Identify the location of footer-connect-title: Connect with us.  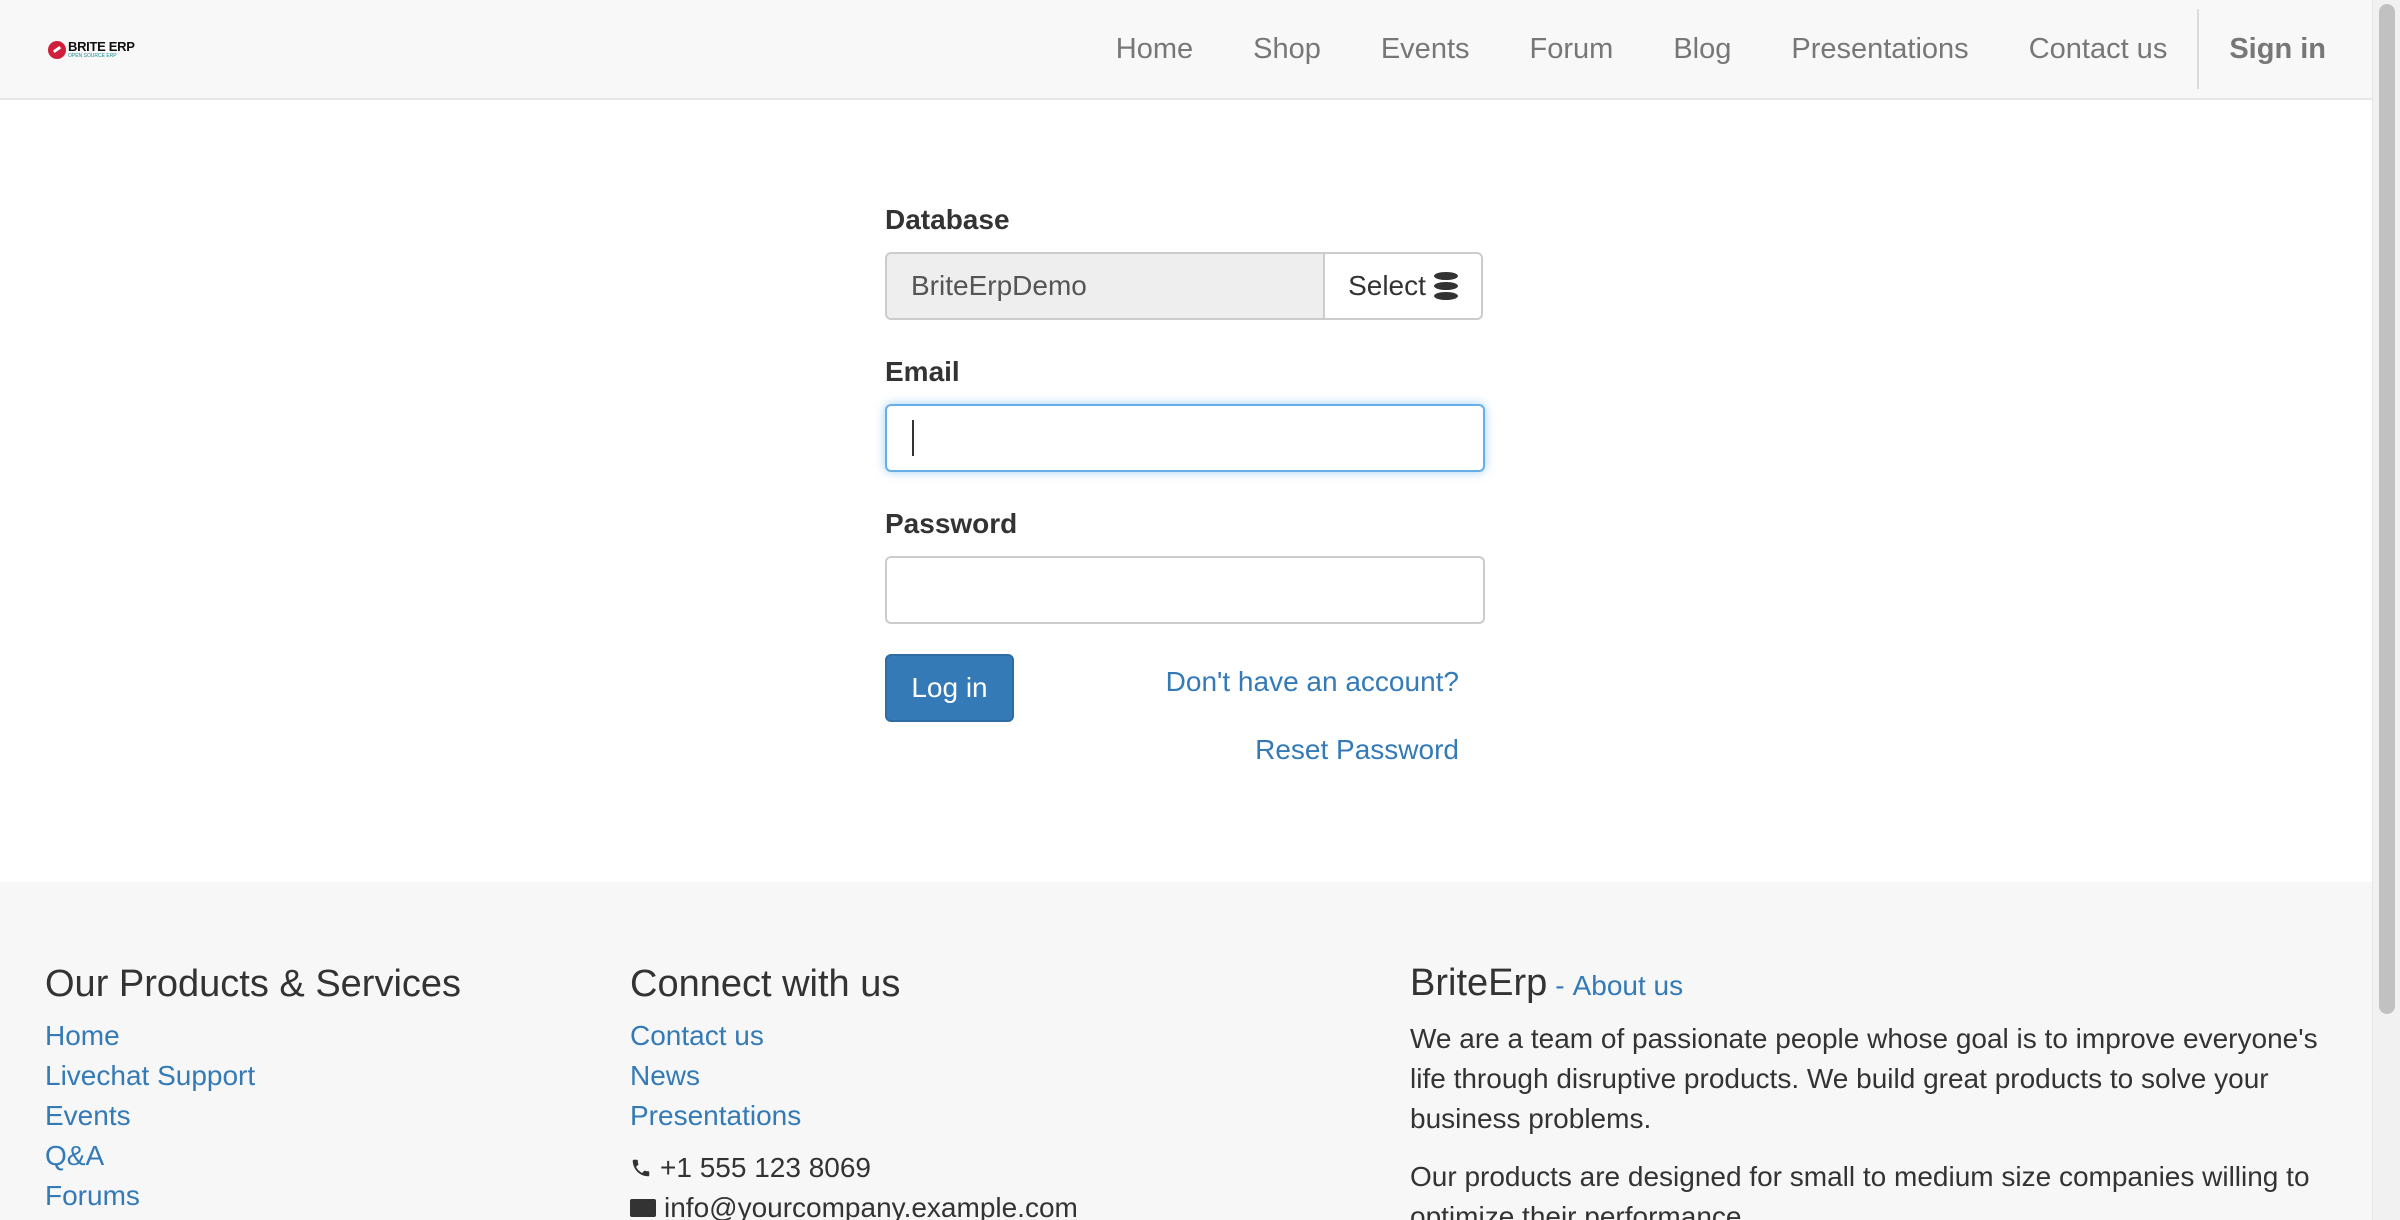
(765, 984).